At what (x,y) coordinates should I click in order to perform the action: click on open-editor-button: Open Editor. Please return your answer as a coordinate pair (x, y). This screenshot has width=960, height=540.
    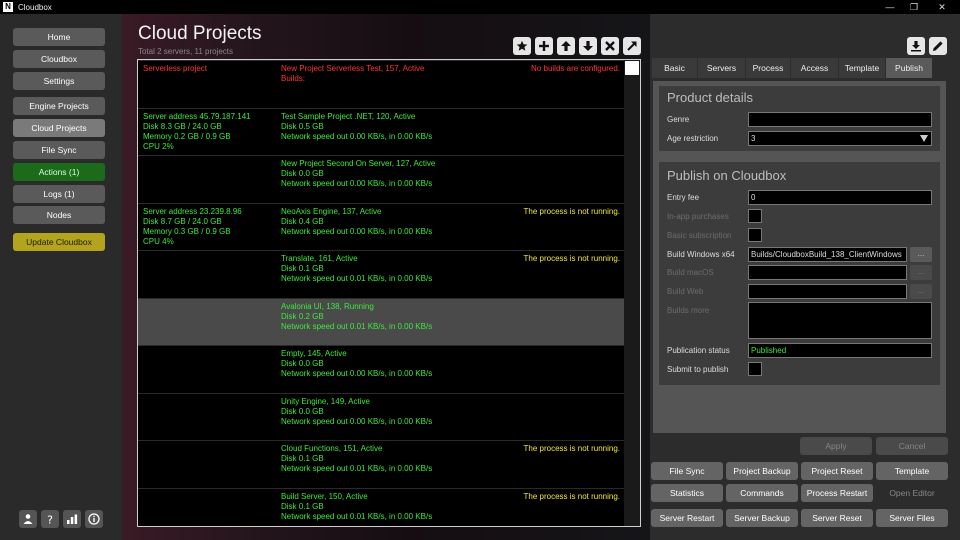
    Looking at the image, I should click on (912, 493).